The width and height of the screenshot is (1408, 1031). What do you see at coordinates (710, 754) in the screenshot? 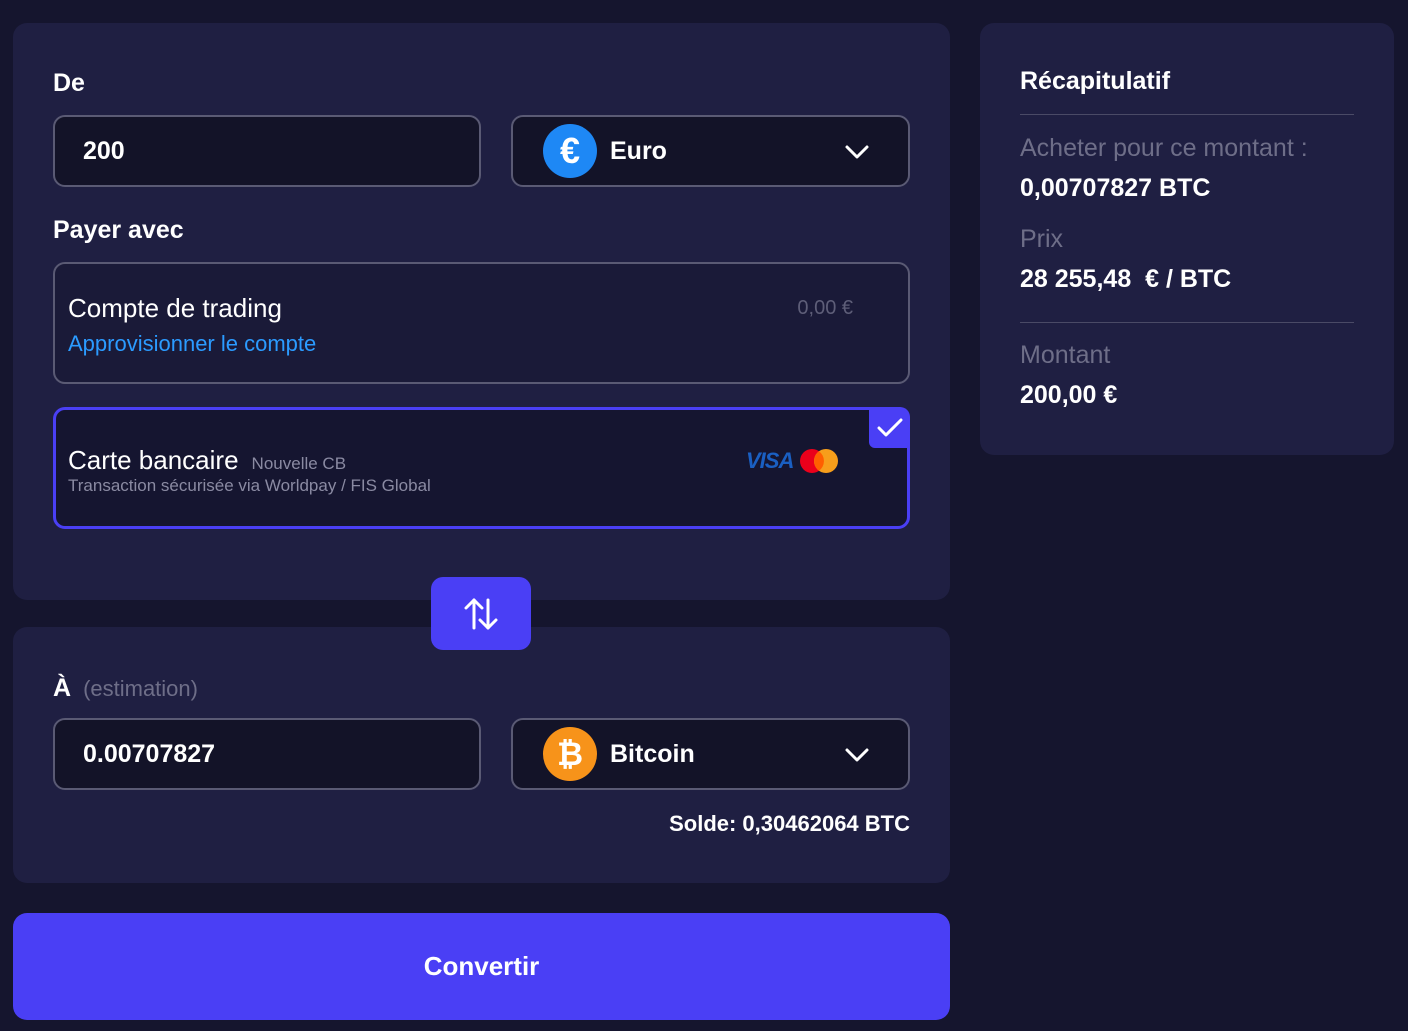
I see `to-currency-select: ₿ Bitcoin` at bounding box center [710, 754].